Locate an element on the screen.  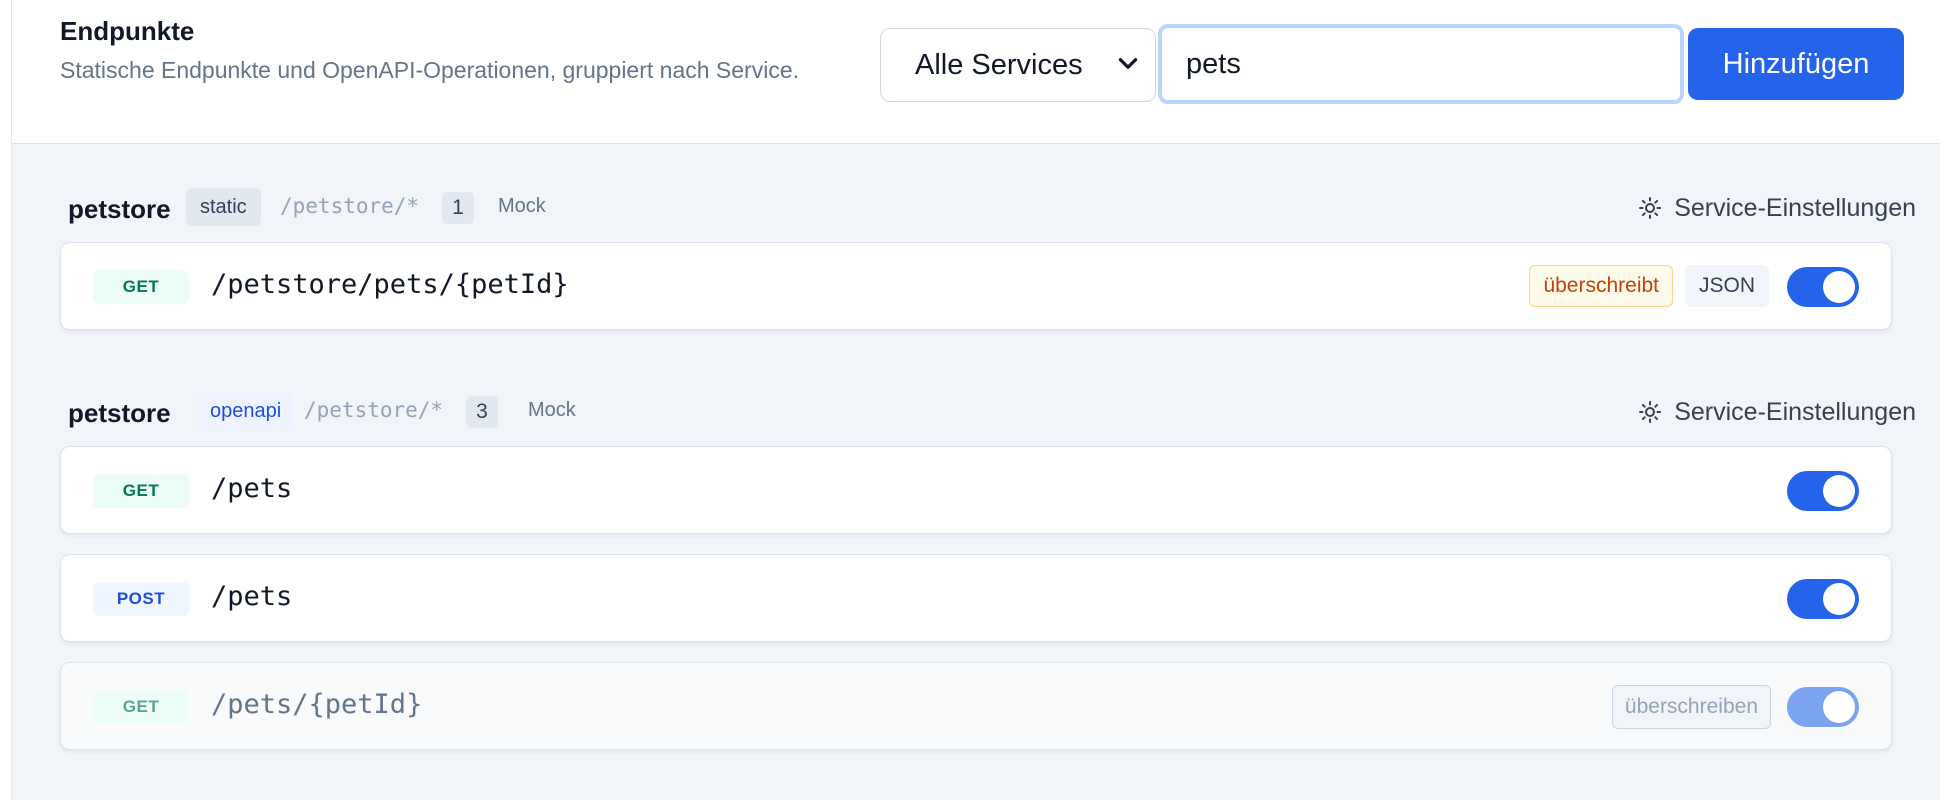
chevron-down-icon is located at coordinates (1128, 63).